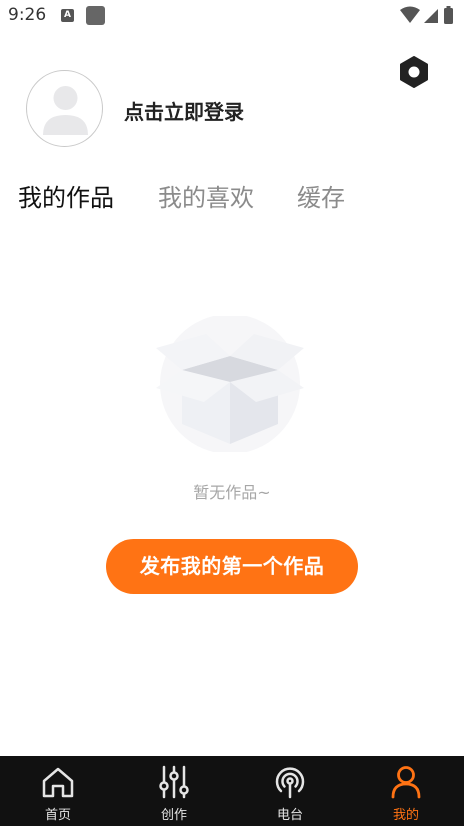  I want to click on nav-label-home: 首页, so click(57, 815).